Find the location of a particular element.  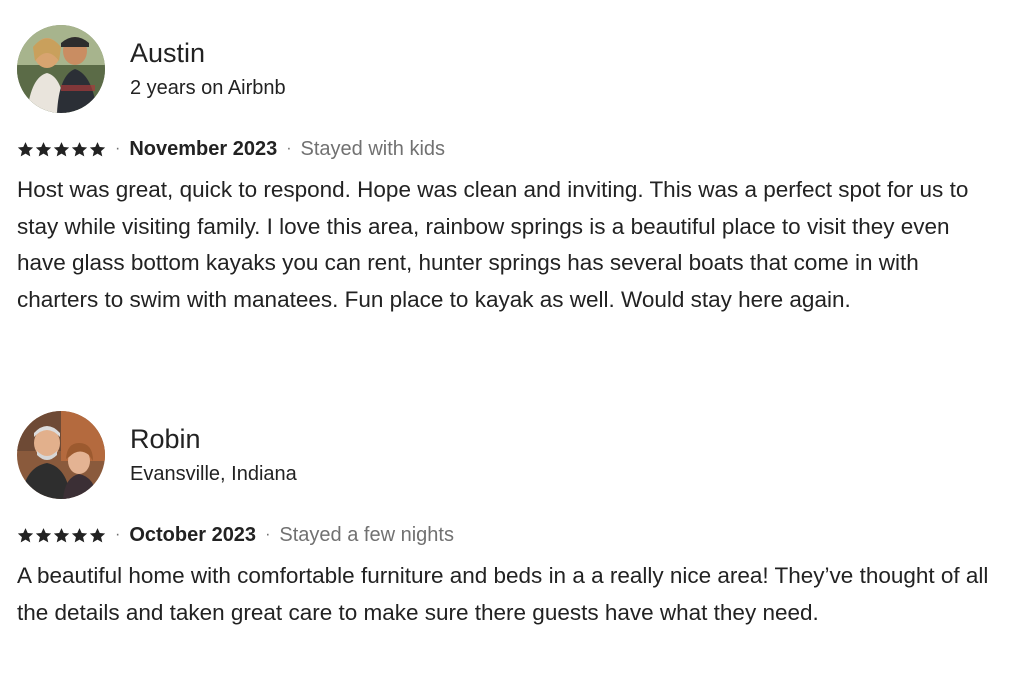

review-meta: · October 2023 · Stayed a few nights is located at coordinates (509, 535).